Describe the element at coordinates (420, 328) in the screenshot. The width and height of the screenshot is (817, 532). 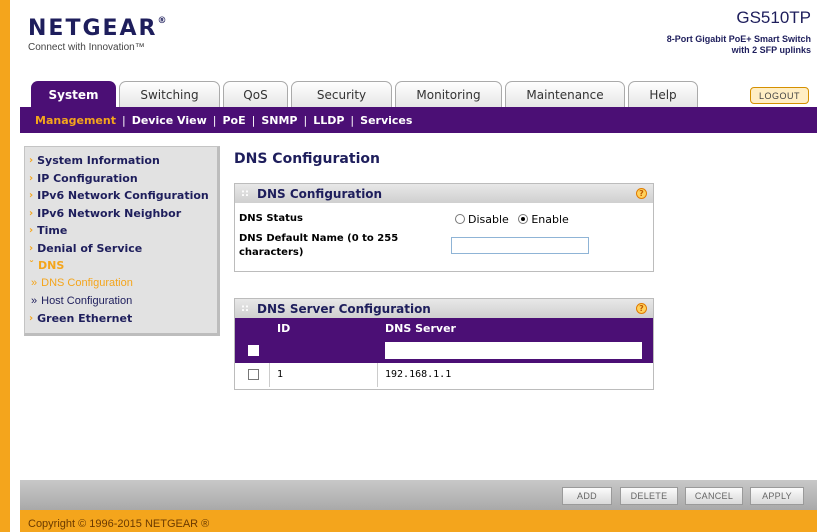
I see `column-header-dns-server: DNS Server` at that location.